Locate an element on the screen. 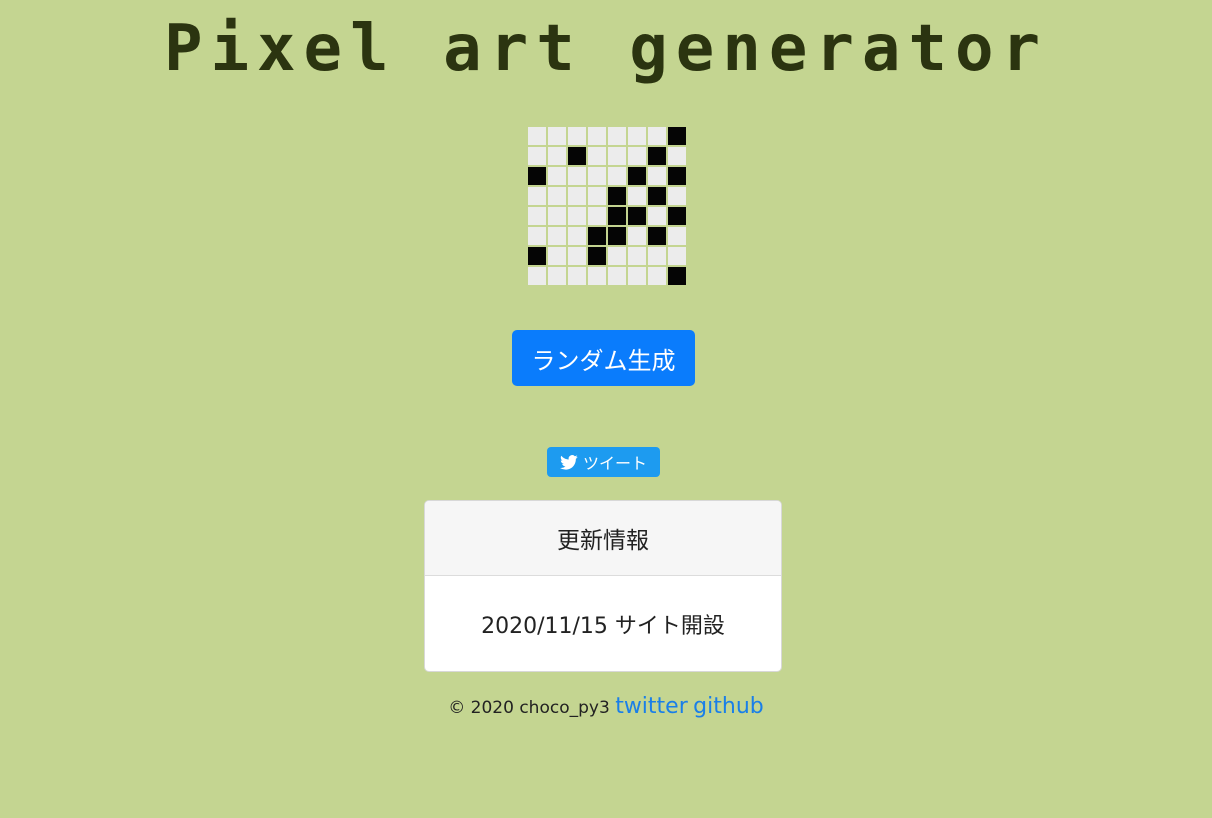  pixel-grid is located at coordinates (607, 206).